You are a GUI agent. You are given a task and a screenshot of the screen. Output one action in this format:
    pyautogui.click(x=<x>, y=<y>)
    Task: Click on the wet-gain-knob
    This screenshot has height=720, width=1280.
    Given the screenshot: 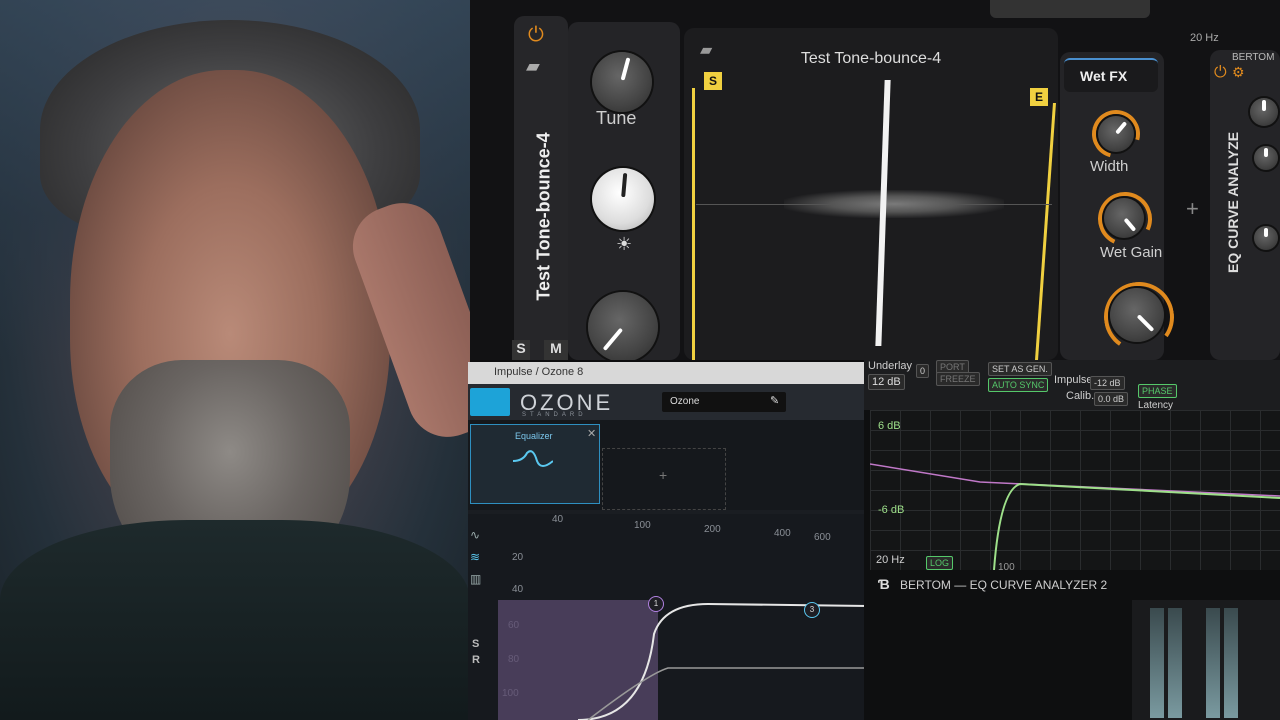 What is the action you would take?
    pyautogui.click(x=1124, y=218)
    